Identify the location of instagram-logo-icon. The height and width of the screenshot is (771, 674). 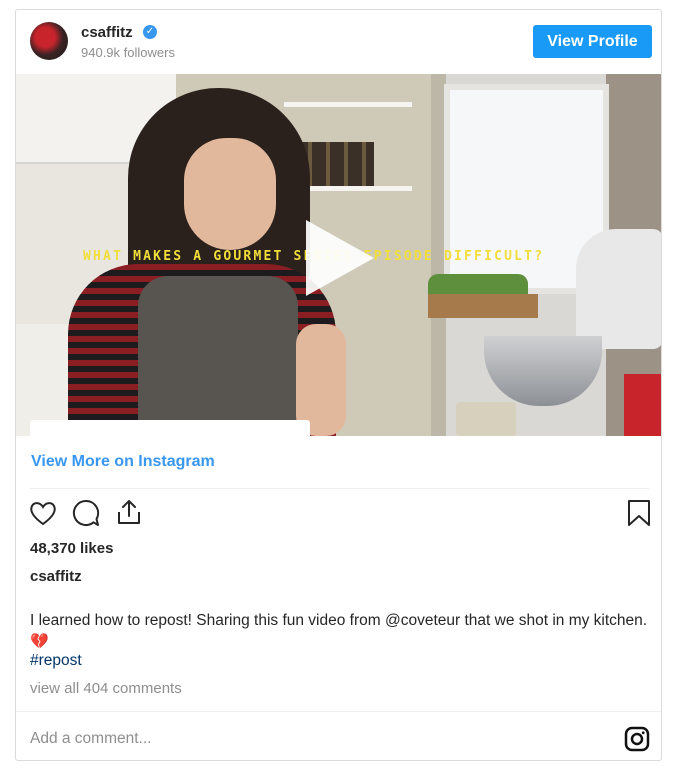
(637, 739).